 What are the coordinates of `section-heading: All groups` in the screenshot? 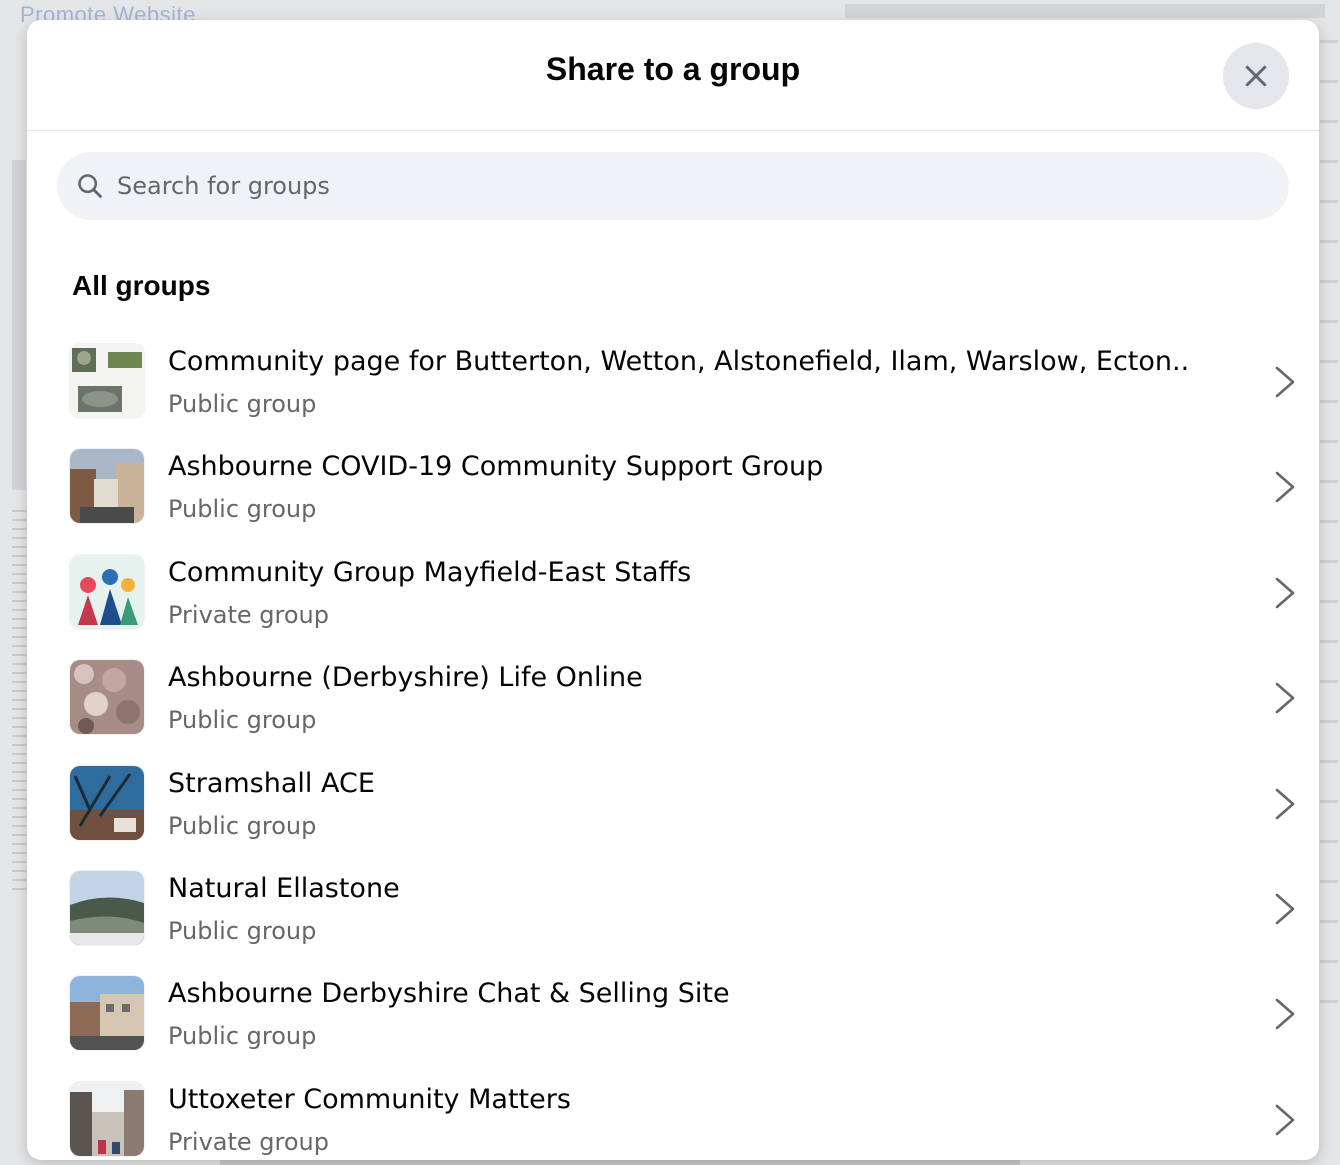 It's located at (141, 285).